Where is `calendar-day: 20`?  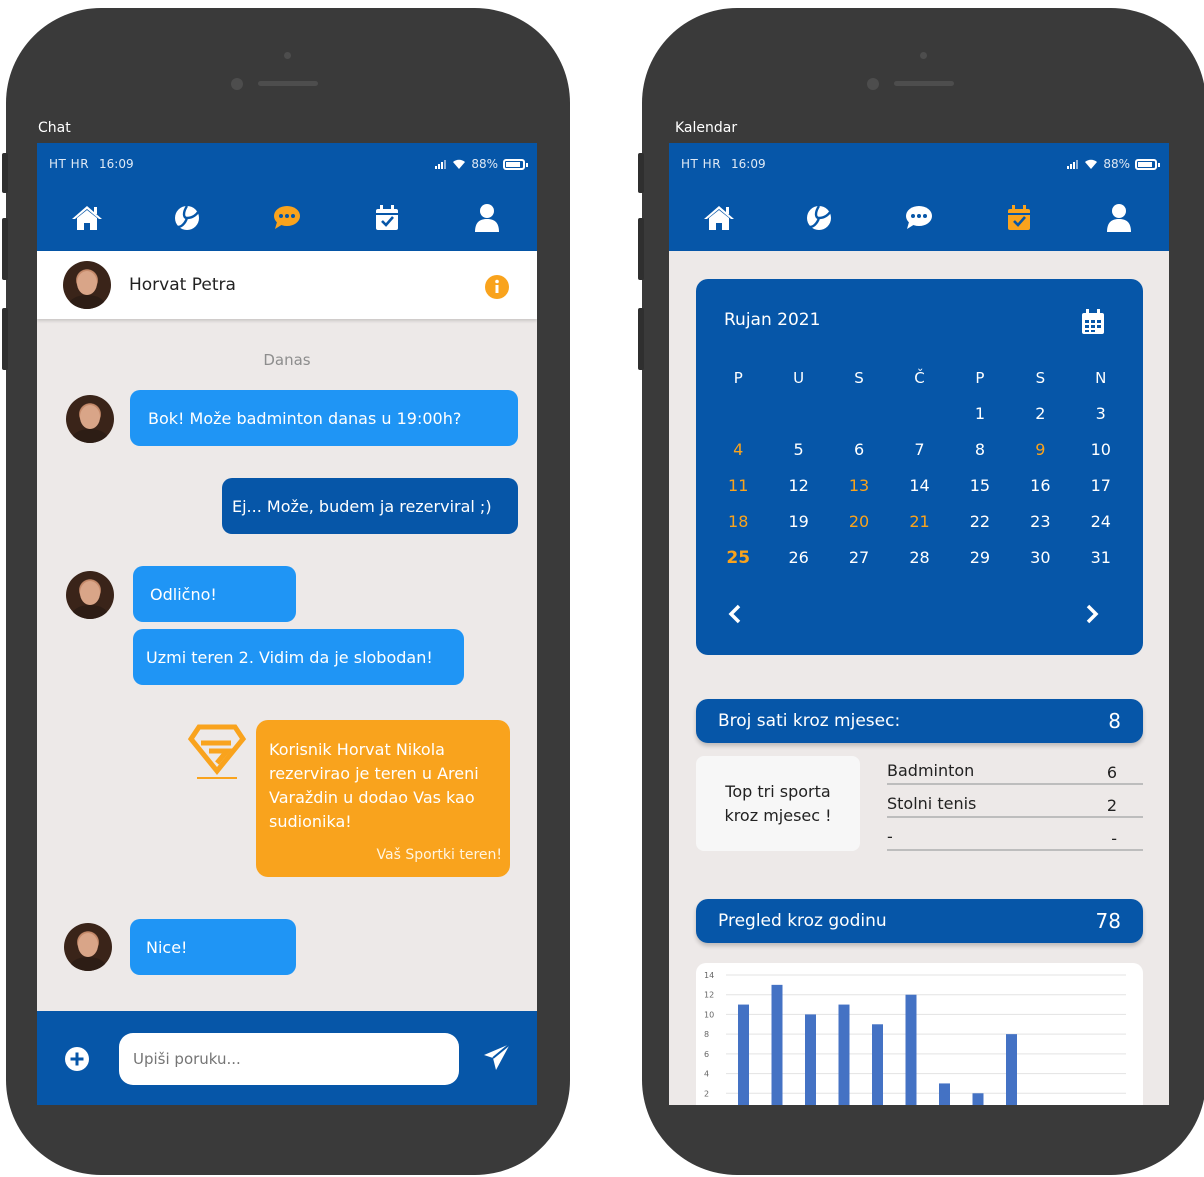
calendar-day: 20 is located at coordinates (859, 522).